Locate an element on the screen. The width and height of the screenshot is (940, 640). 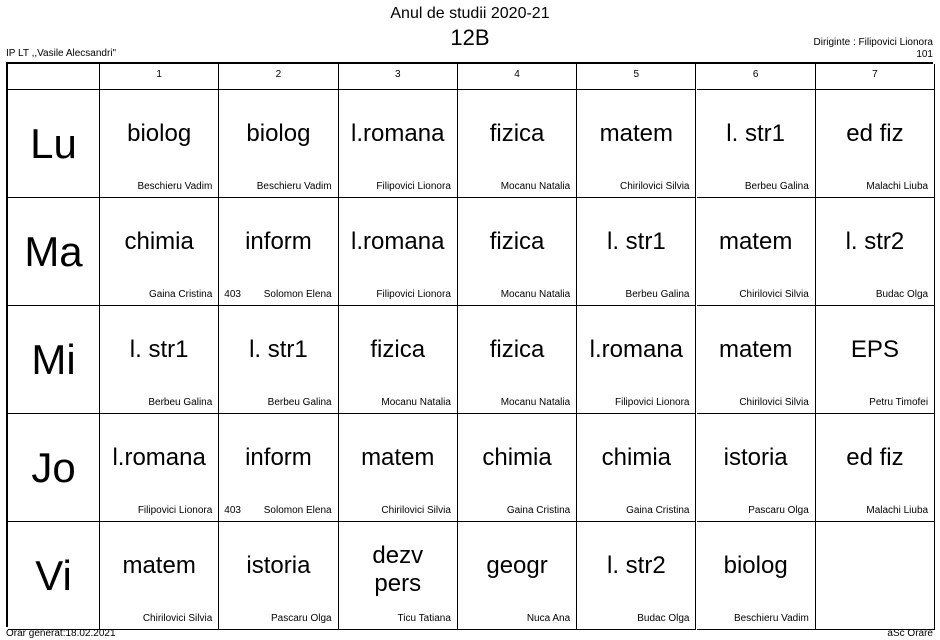
day-label: Vi is located at coordinates (54, 576).